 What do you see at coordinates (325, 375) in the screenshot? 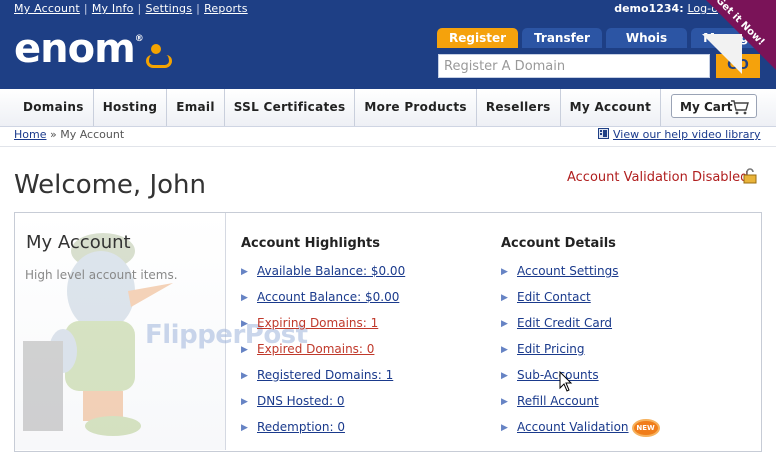
I see `registered-domains-link: Registered Domains: 1` at bounding box center [325, 375].